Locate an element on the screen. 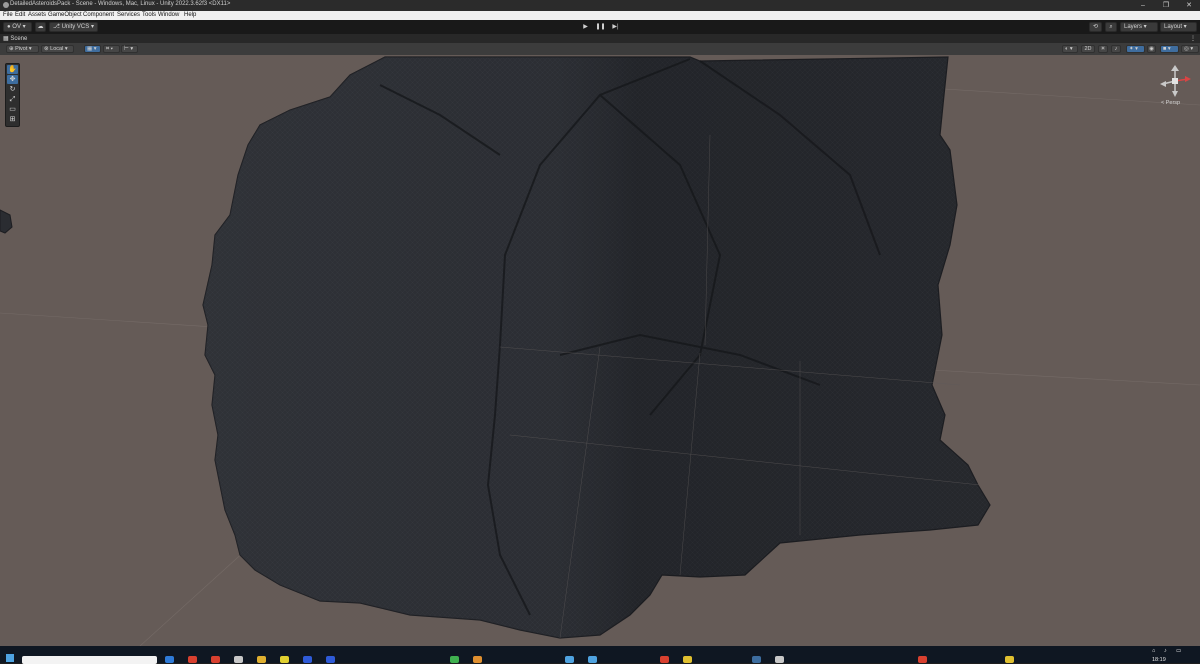 The height and width of the screenshot is (664, 1200). unity-logo-icon is located at coordinates (6, 5).